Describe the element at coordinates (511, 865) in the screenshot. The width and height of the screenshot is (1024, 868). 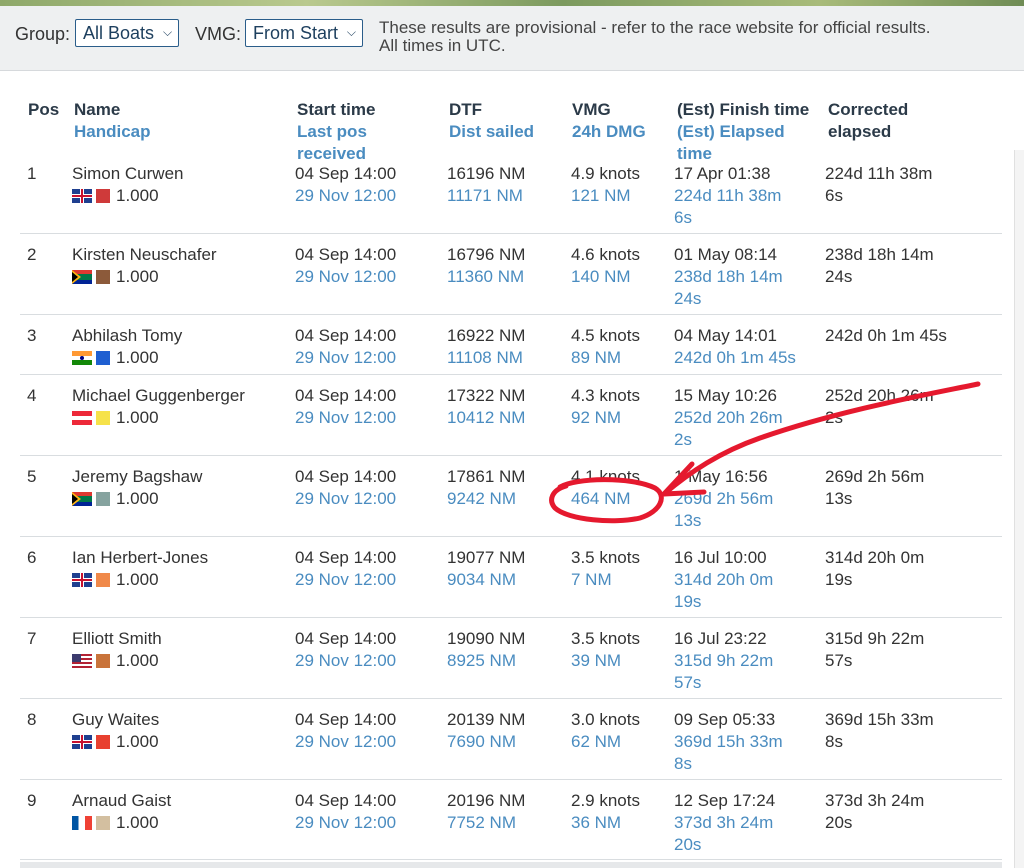
I see `table-footer-bar` at that location.